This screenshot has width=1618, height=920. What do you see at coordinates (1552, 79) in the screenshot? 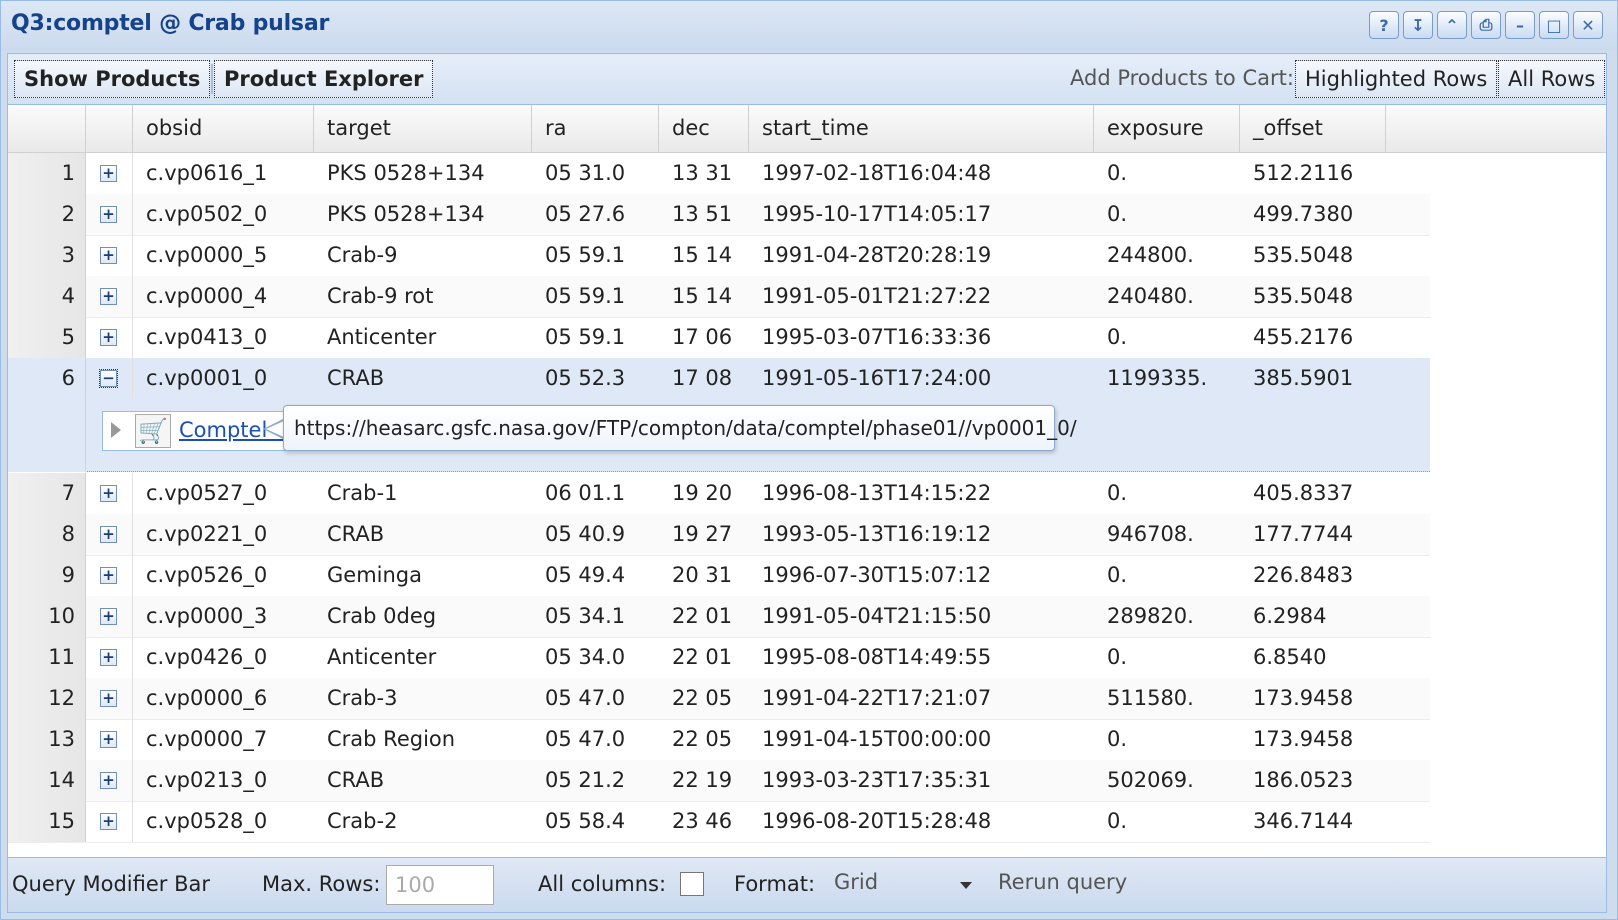
I see `all-rows-button: All Rows` at bounding box center [1552, 79].